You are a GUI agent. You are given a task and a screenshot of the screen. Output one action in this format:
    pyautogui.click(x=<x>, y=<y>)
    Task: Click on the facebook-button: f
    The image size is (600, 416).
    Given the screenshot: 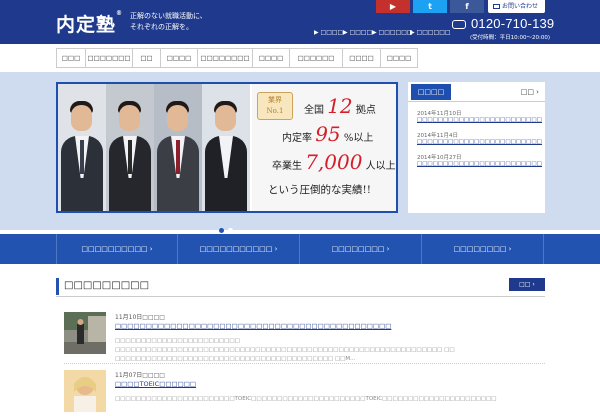 What is the action you would take?
    pyautogui.click(x=467, y=6)
    